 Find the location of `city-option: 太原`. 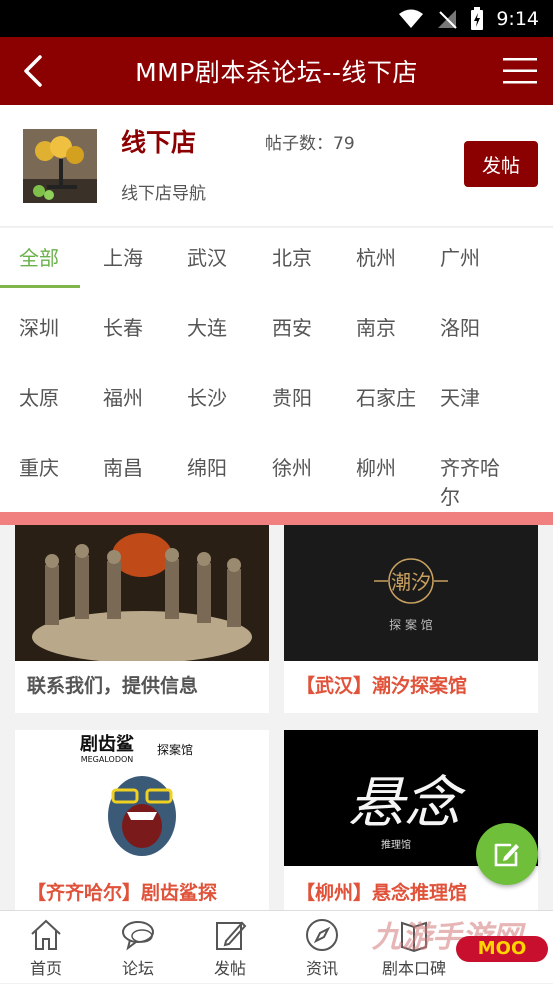

city-option: 太原 is located at coordinates (42, 396).